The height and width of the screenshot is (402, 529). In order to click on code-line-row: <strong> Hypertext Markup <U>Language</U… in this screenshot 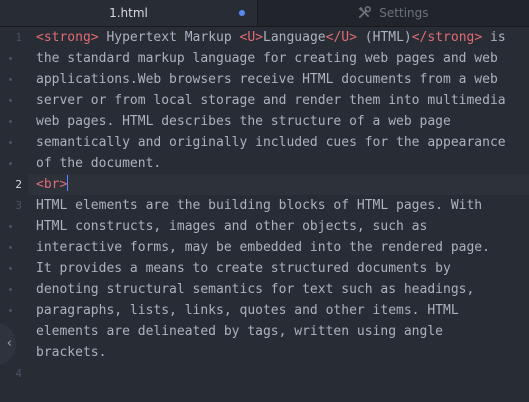, I will do `click(271, 37)`.